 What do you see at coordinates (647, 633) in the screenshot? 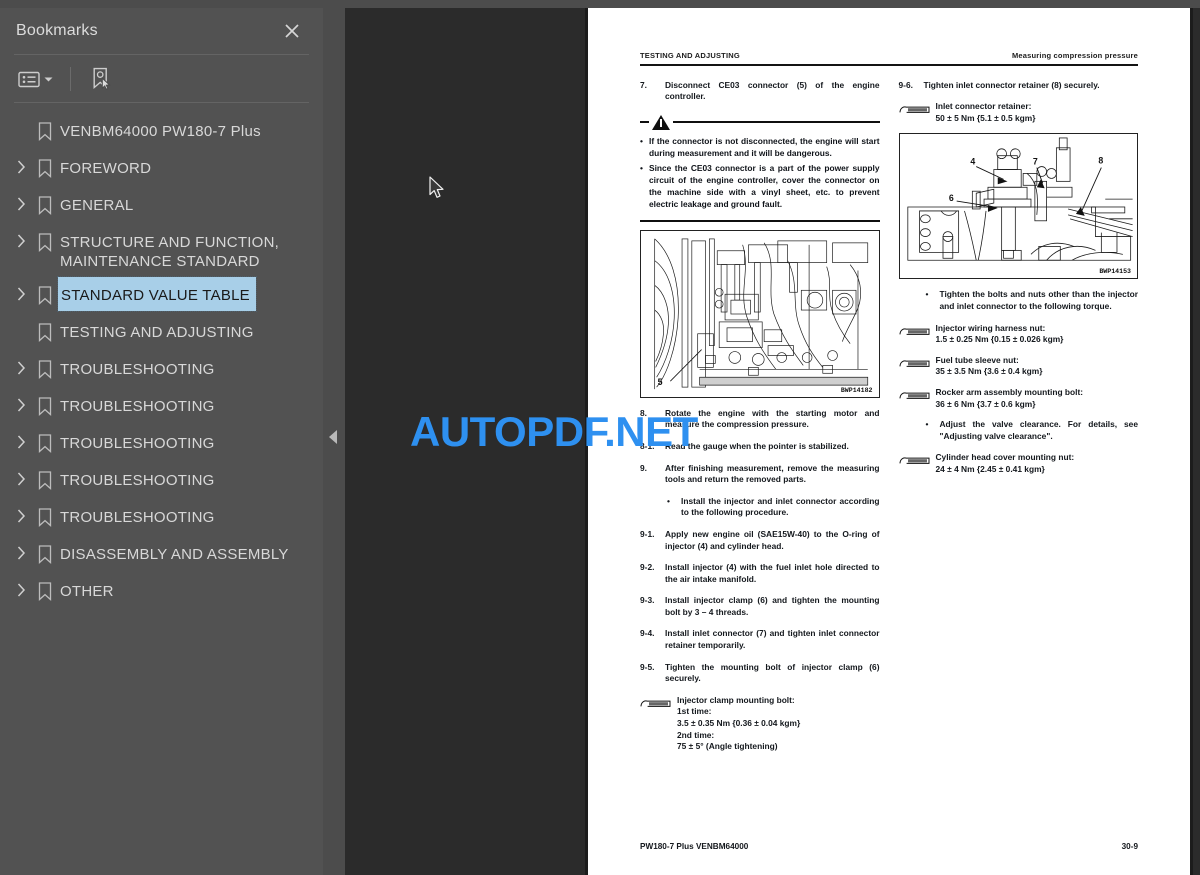
I see `step-9-4-number: 9-4.` at bounding box center [647, 633].